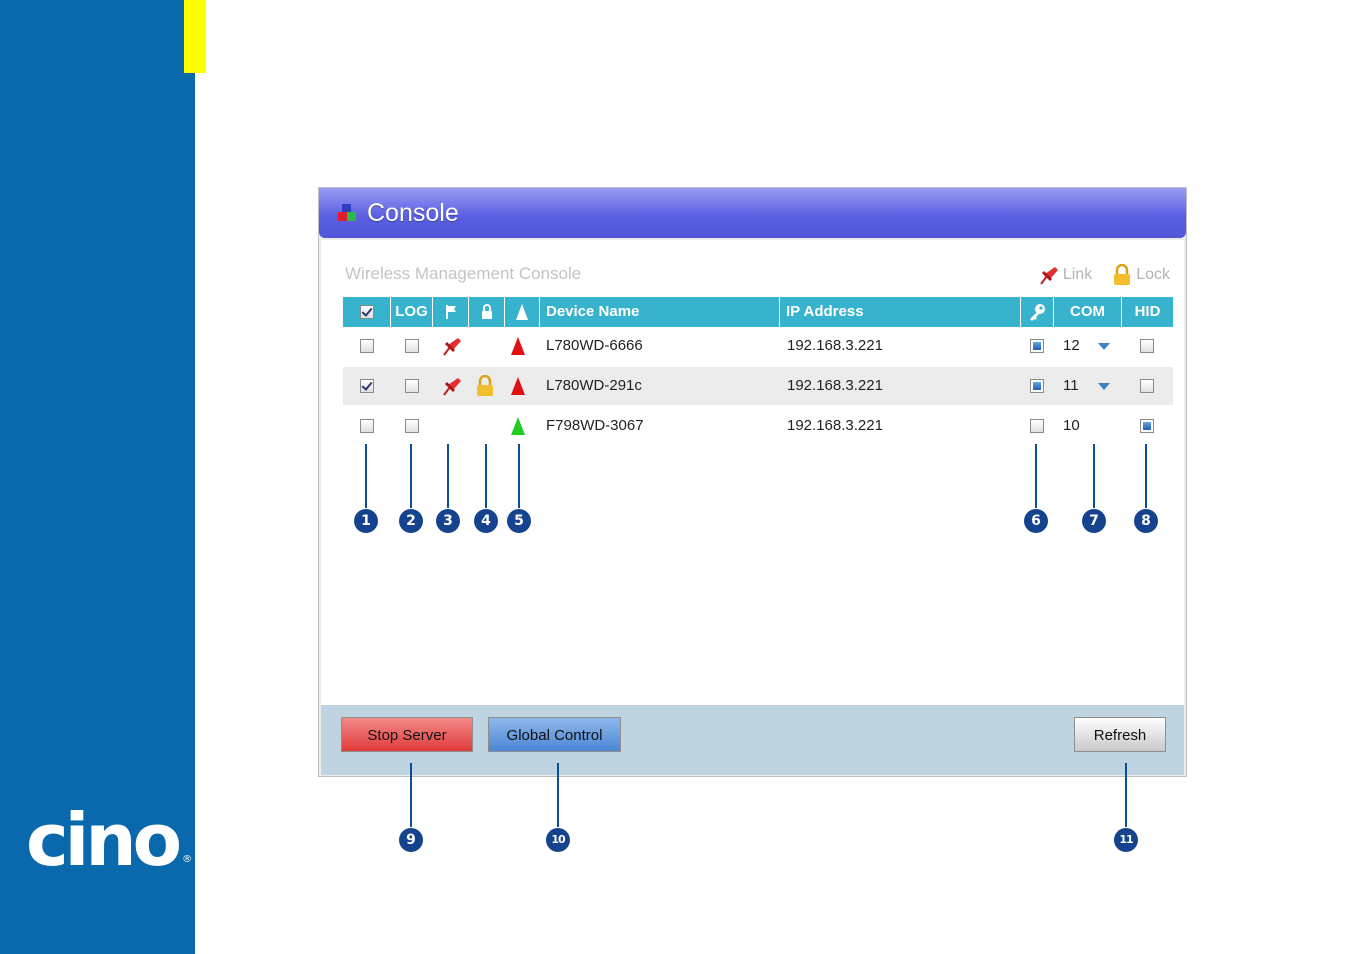  Describe the element at coordinates (518, 426) in the screenshot. I see `signal-green-icon` at that location.